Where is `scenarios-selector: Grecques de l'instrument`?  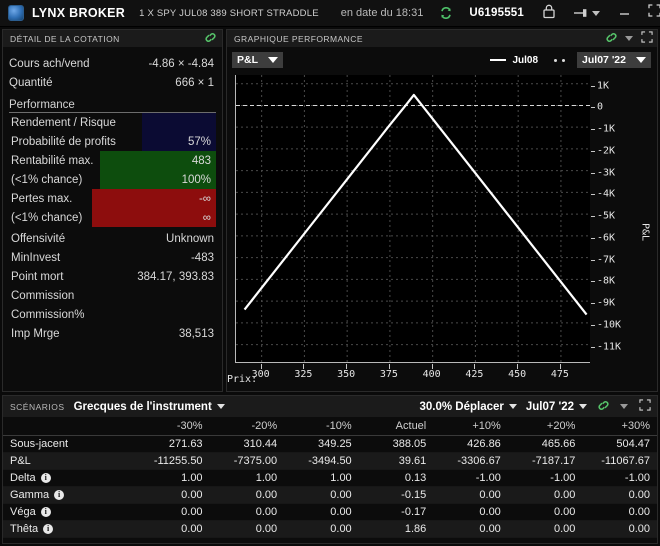
scenarios-selector: Grecques de l'instrument is located at coordinates (149, 407).